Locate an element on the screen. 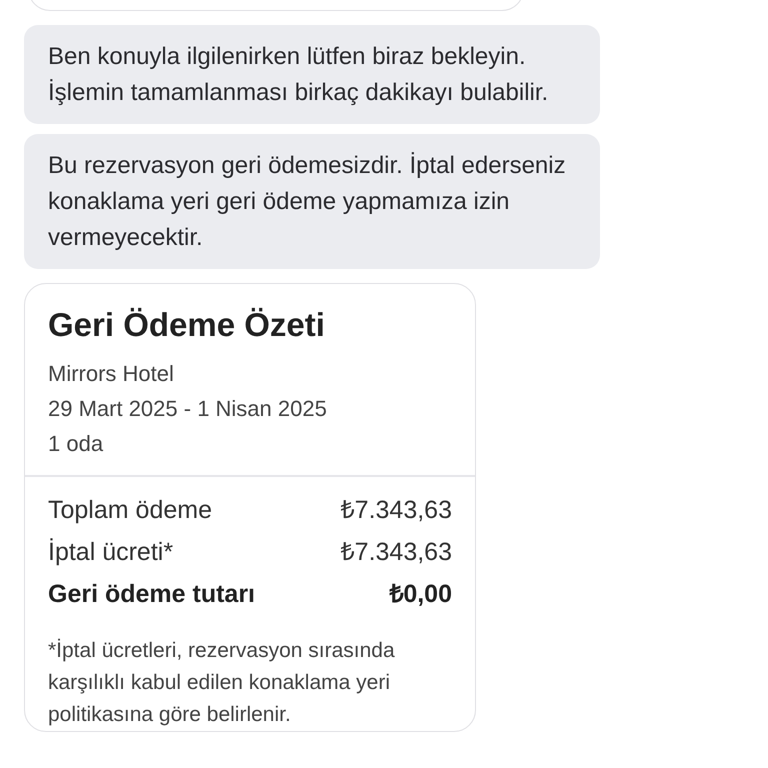 This screenshot has width=768, height=768. amount-label: İptal ücreti* is located at coordinates (111, 552).